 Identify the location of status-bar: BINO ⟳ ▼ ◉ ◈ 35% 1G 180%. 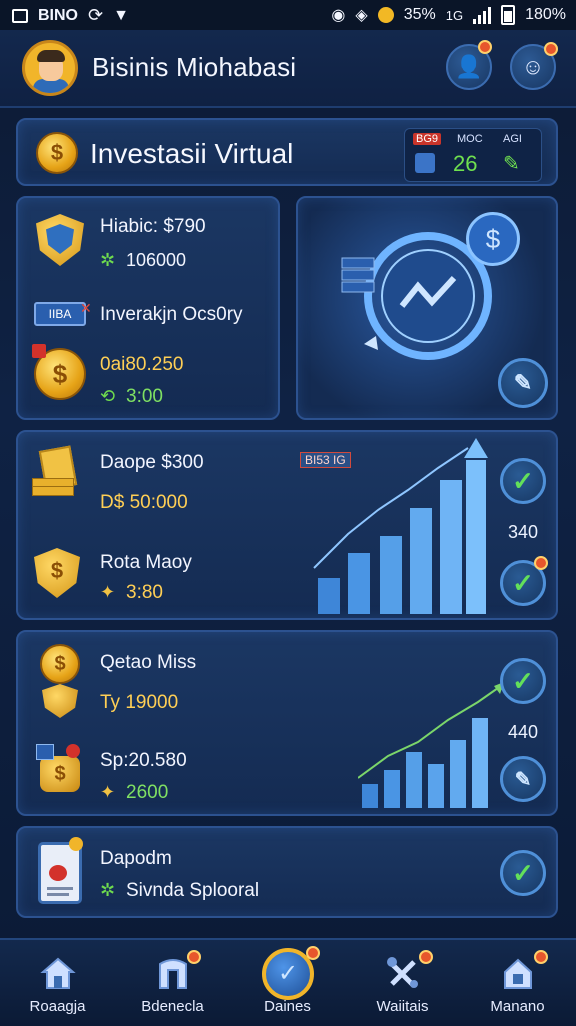
(288, 15).